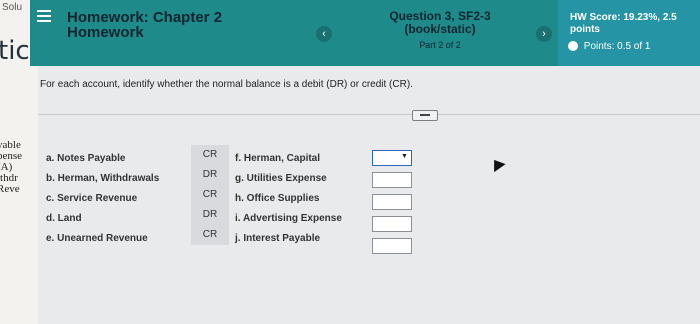  Describe the element at coordinates (10, 189) in the screenshot. I see `left-line-5: Reve` at that location.